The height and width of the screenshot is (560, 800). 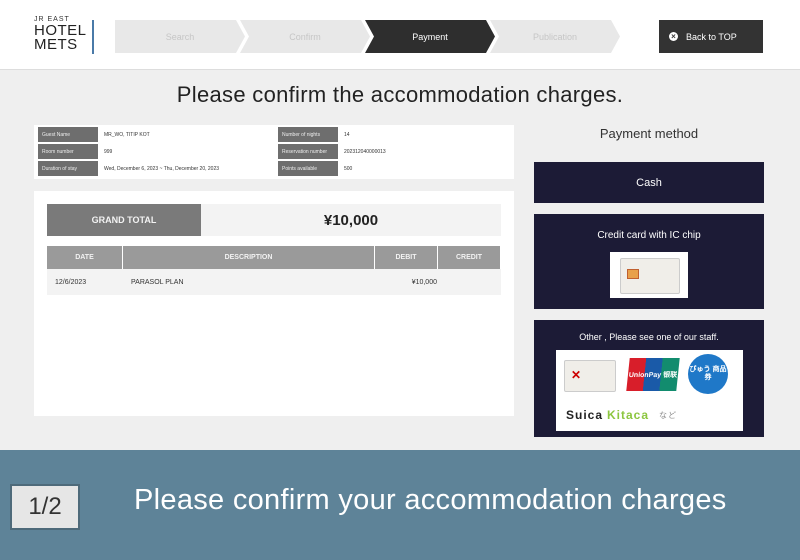 What do you see at coordinates (348, 168) in the screenshot?
I see `points-value: 500` at bounding box center [348, 168].